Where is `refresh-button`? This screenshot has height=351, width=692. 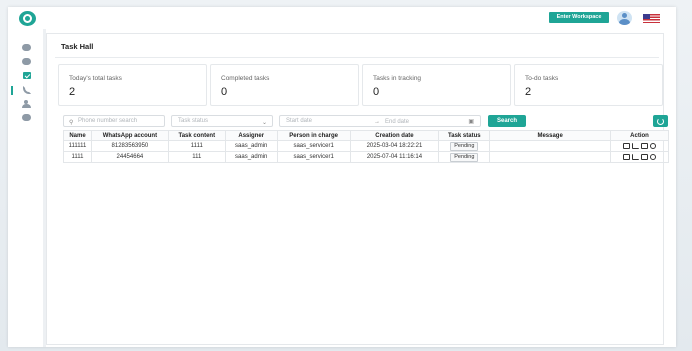
refresh-button is located at coordinates (660, 121).